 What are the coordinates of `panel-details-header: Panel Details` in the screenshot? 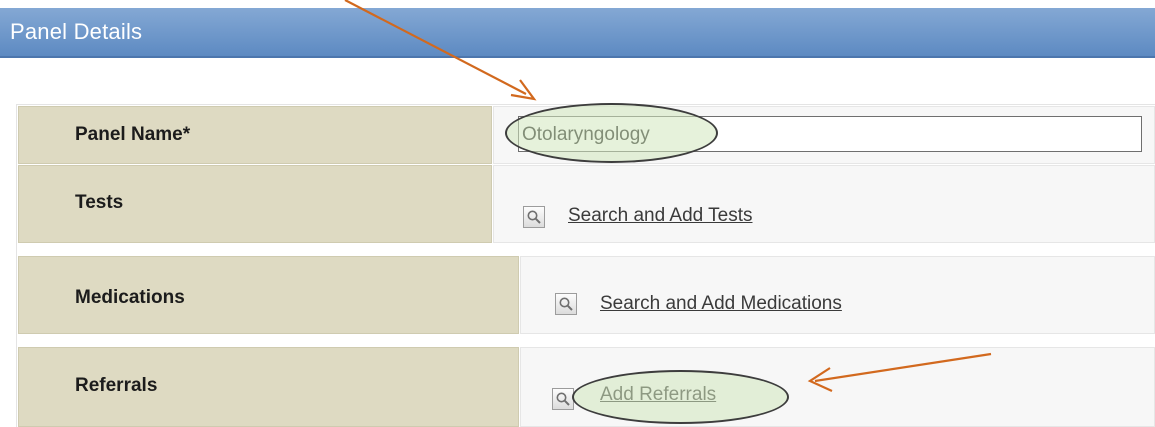 It's located at (577, 33).